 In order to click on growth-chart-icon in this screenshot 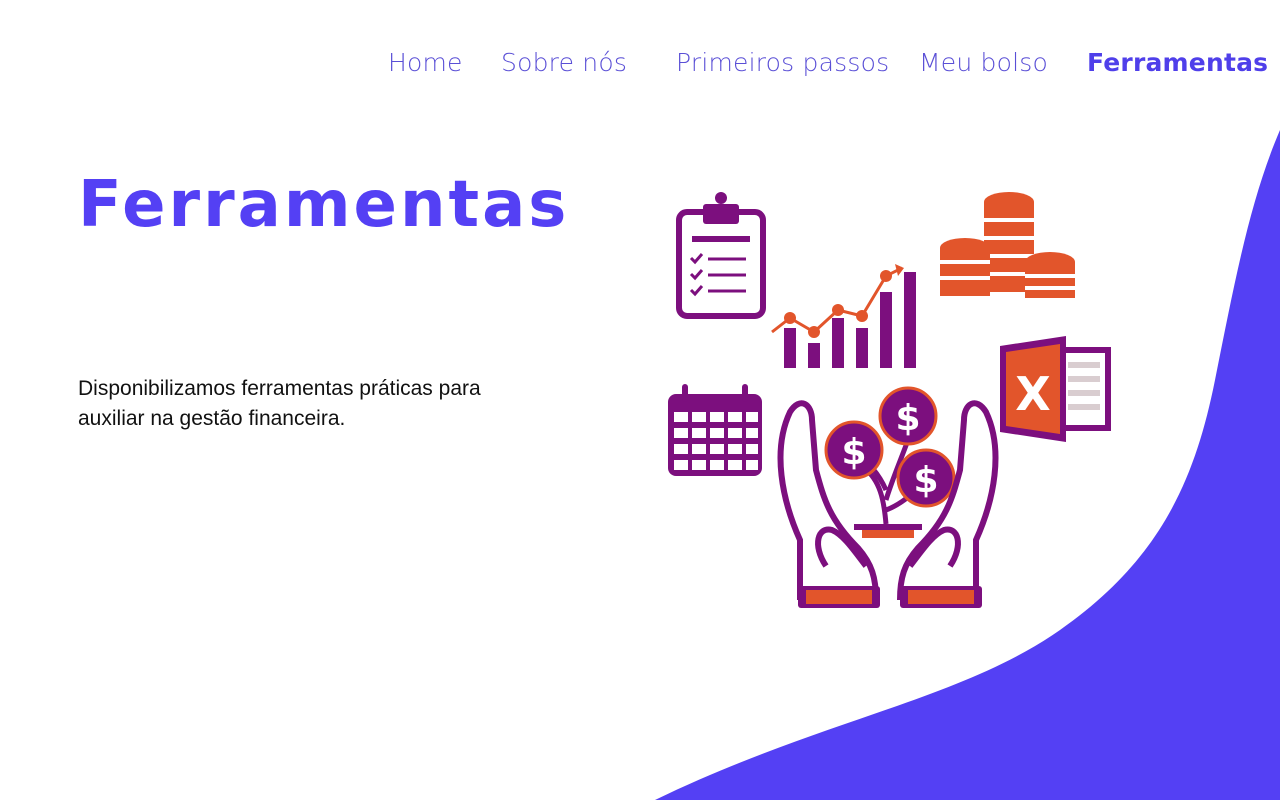, I will do `click(843, 316)`.